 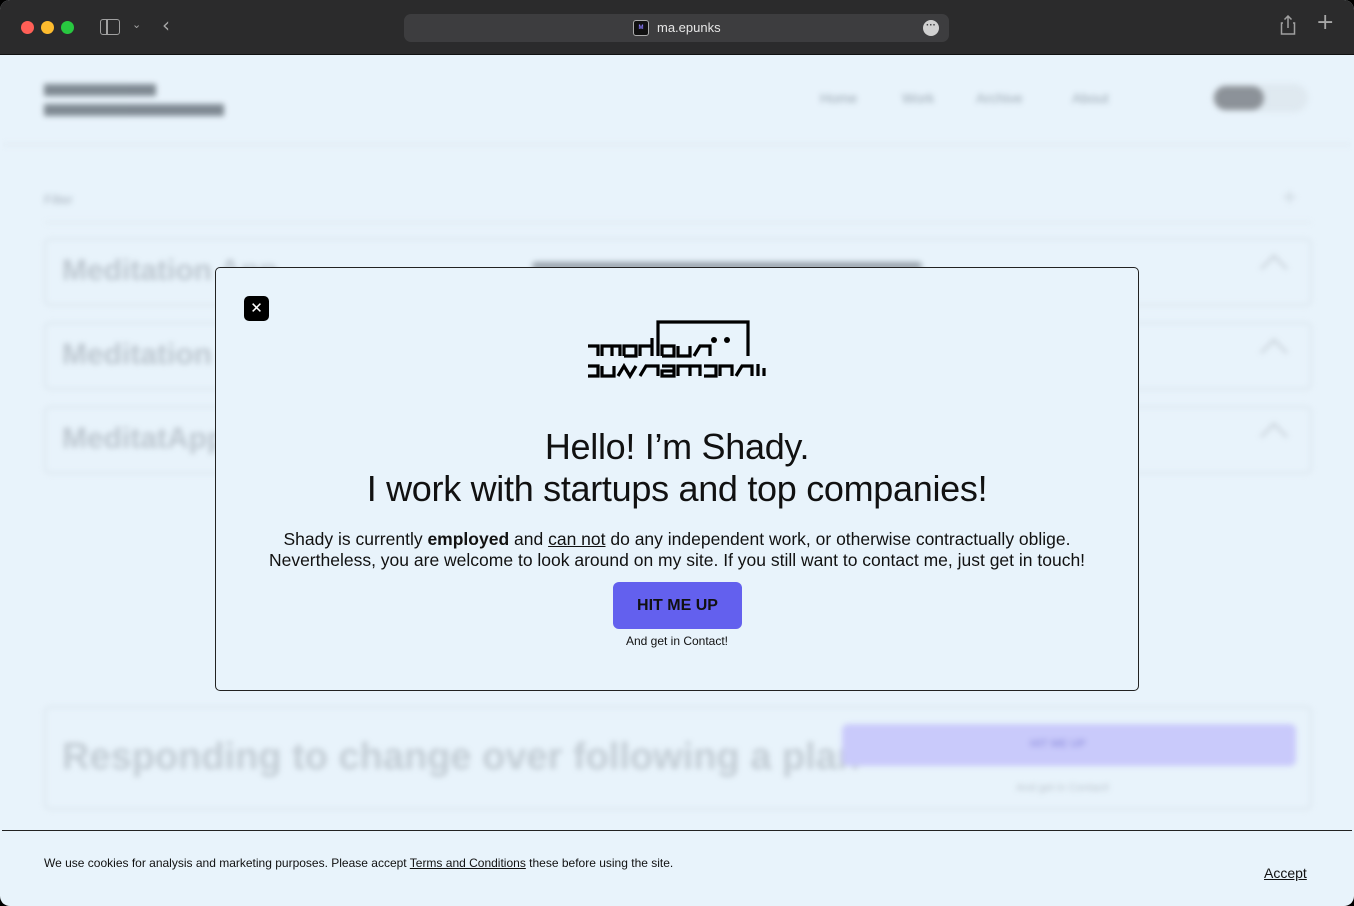 I want to click on window-maximize-button, so click(x=67, y=27).